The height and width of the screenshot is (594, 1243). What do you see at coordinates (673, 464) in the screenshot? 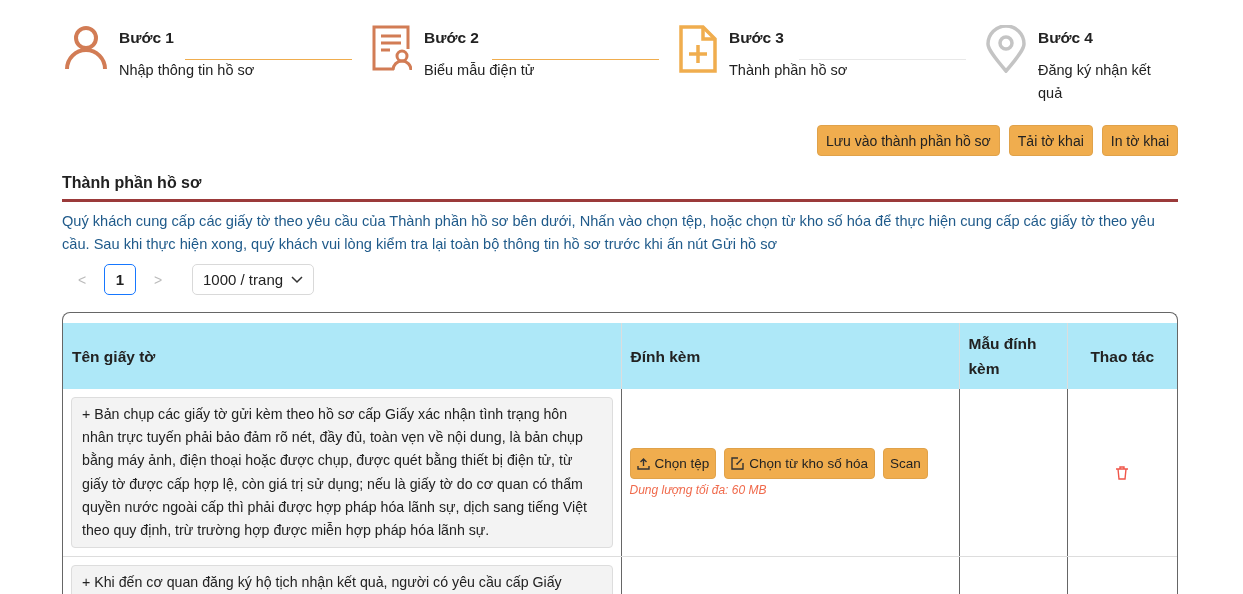
I see `attach-button: Chọn tệp` at bounding box center [673, 464].